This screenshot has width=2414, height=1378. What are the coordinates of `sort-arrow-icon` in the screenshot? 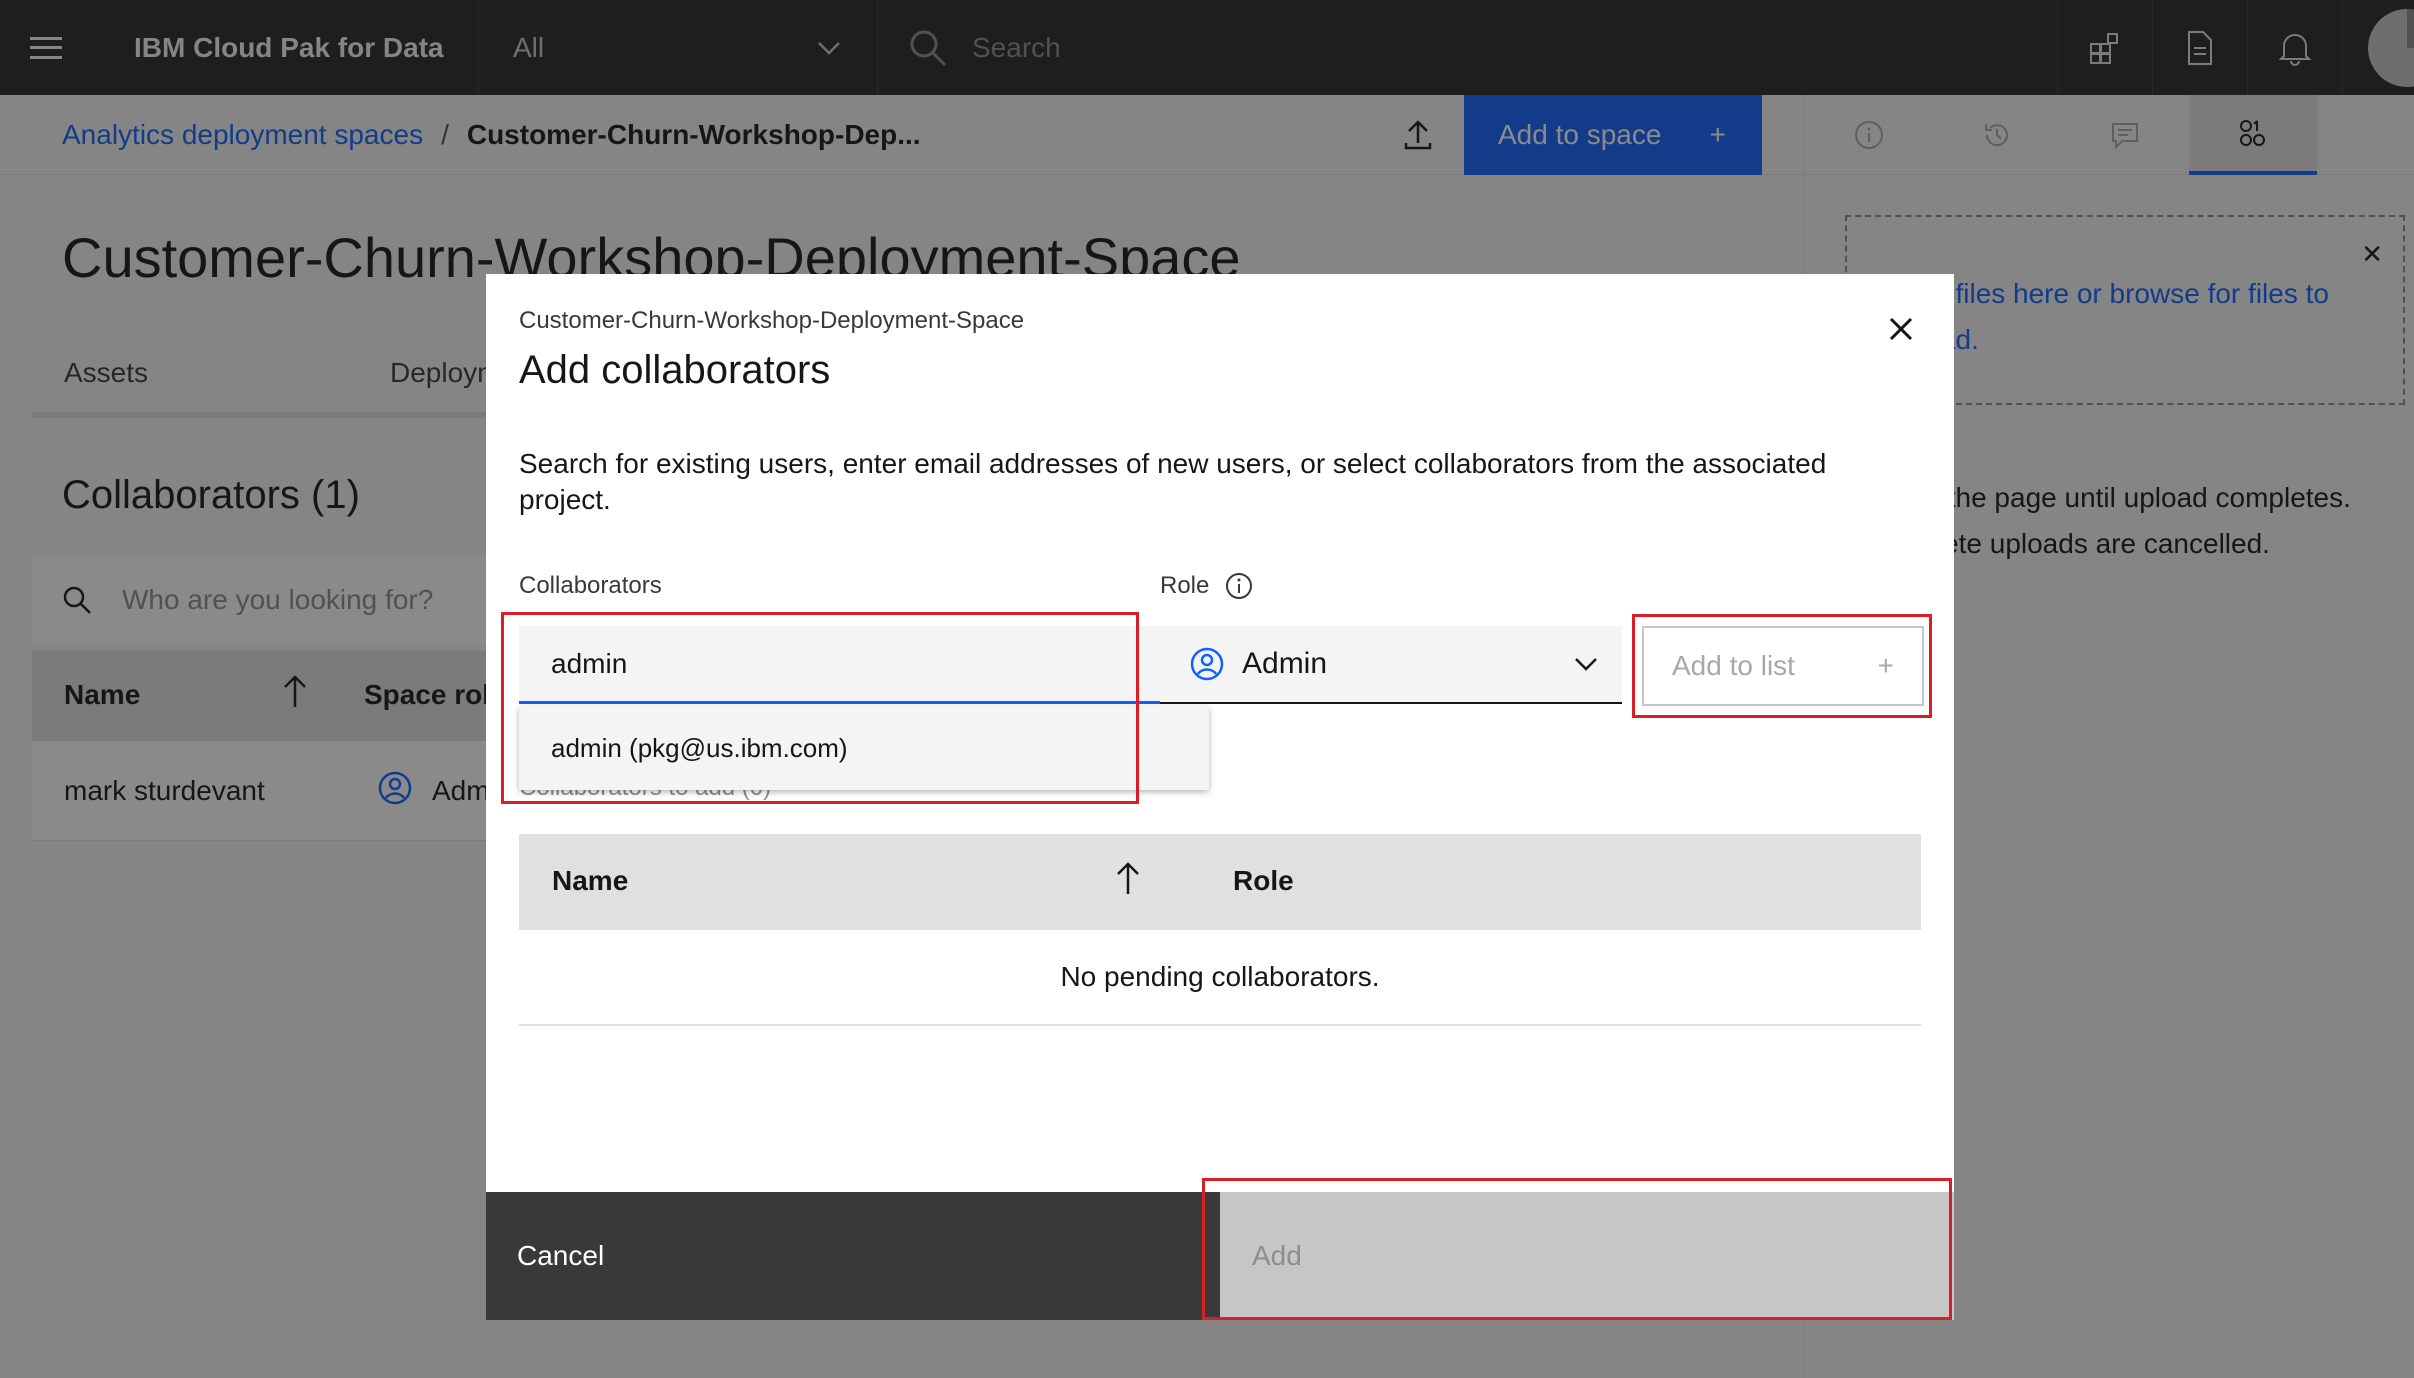 It's located at (1128, 881).